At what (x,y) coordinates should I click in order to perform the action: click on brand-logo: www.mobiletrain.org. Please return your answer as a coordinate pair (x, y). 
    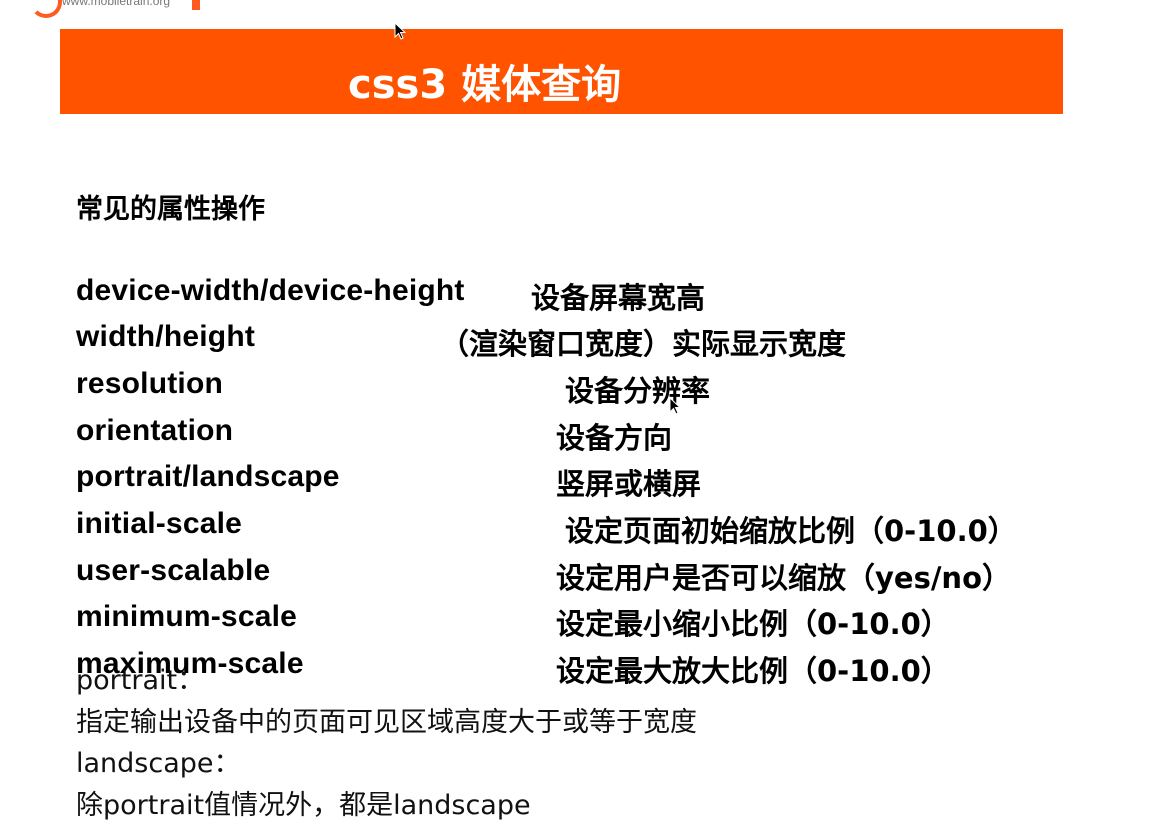
    Looking at the image, I should click on (105, 9).